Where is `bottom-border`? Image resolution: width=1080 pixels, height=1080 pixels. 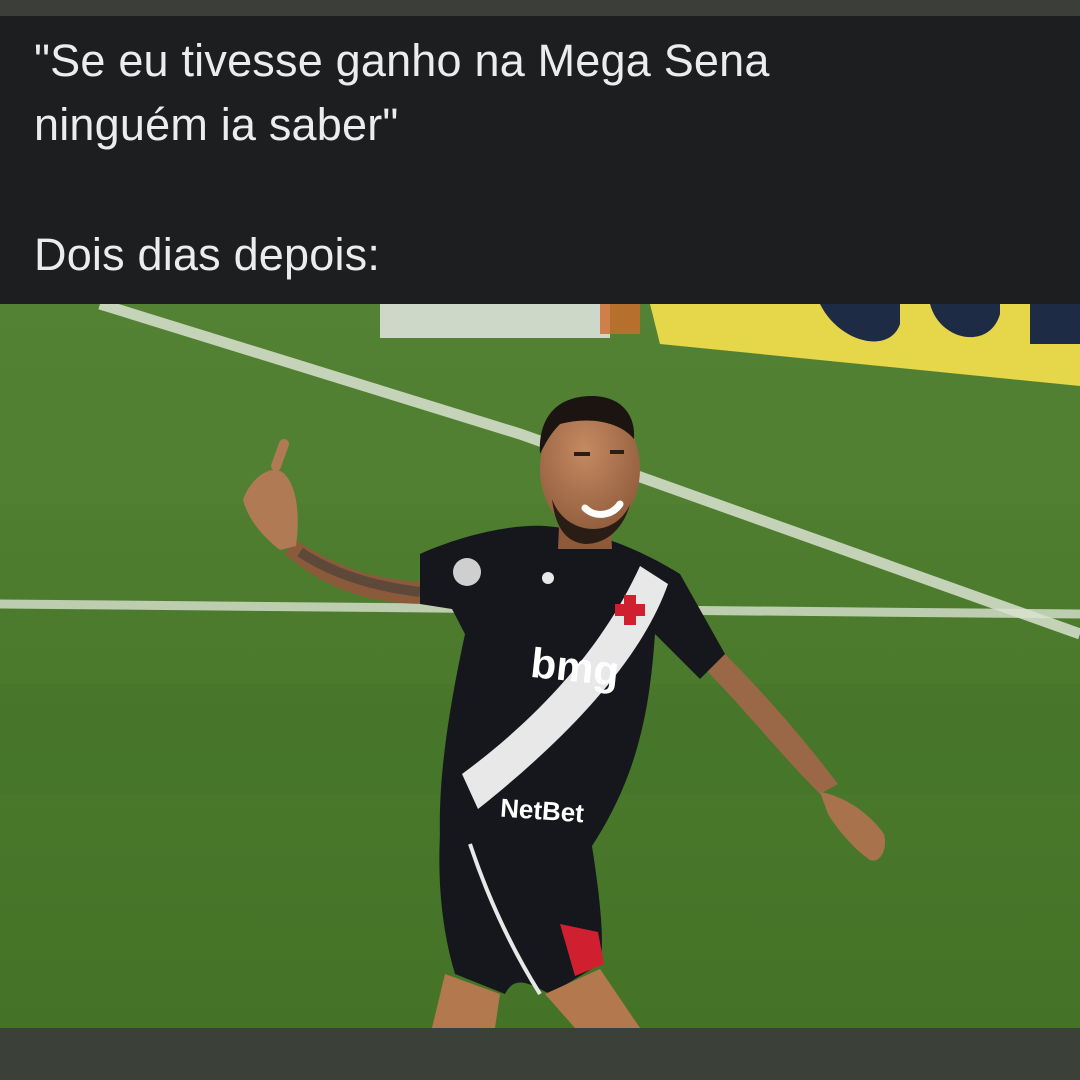
bottom-border is located at coordinates (540, 1054).